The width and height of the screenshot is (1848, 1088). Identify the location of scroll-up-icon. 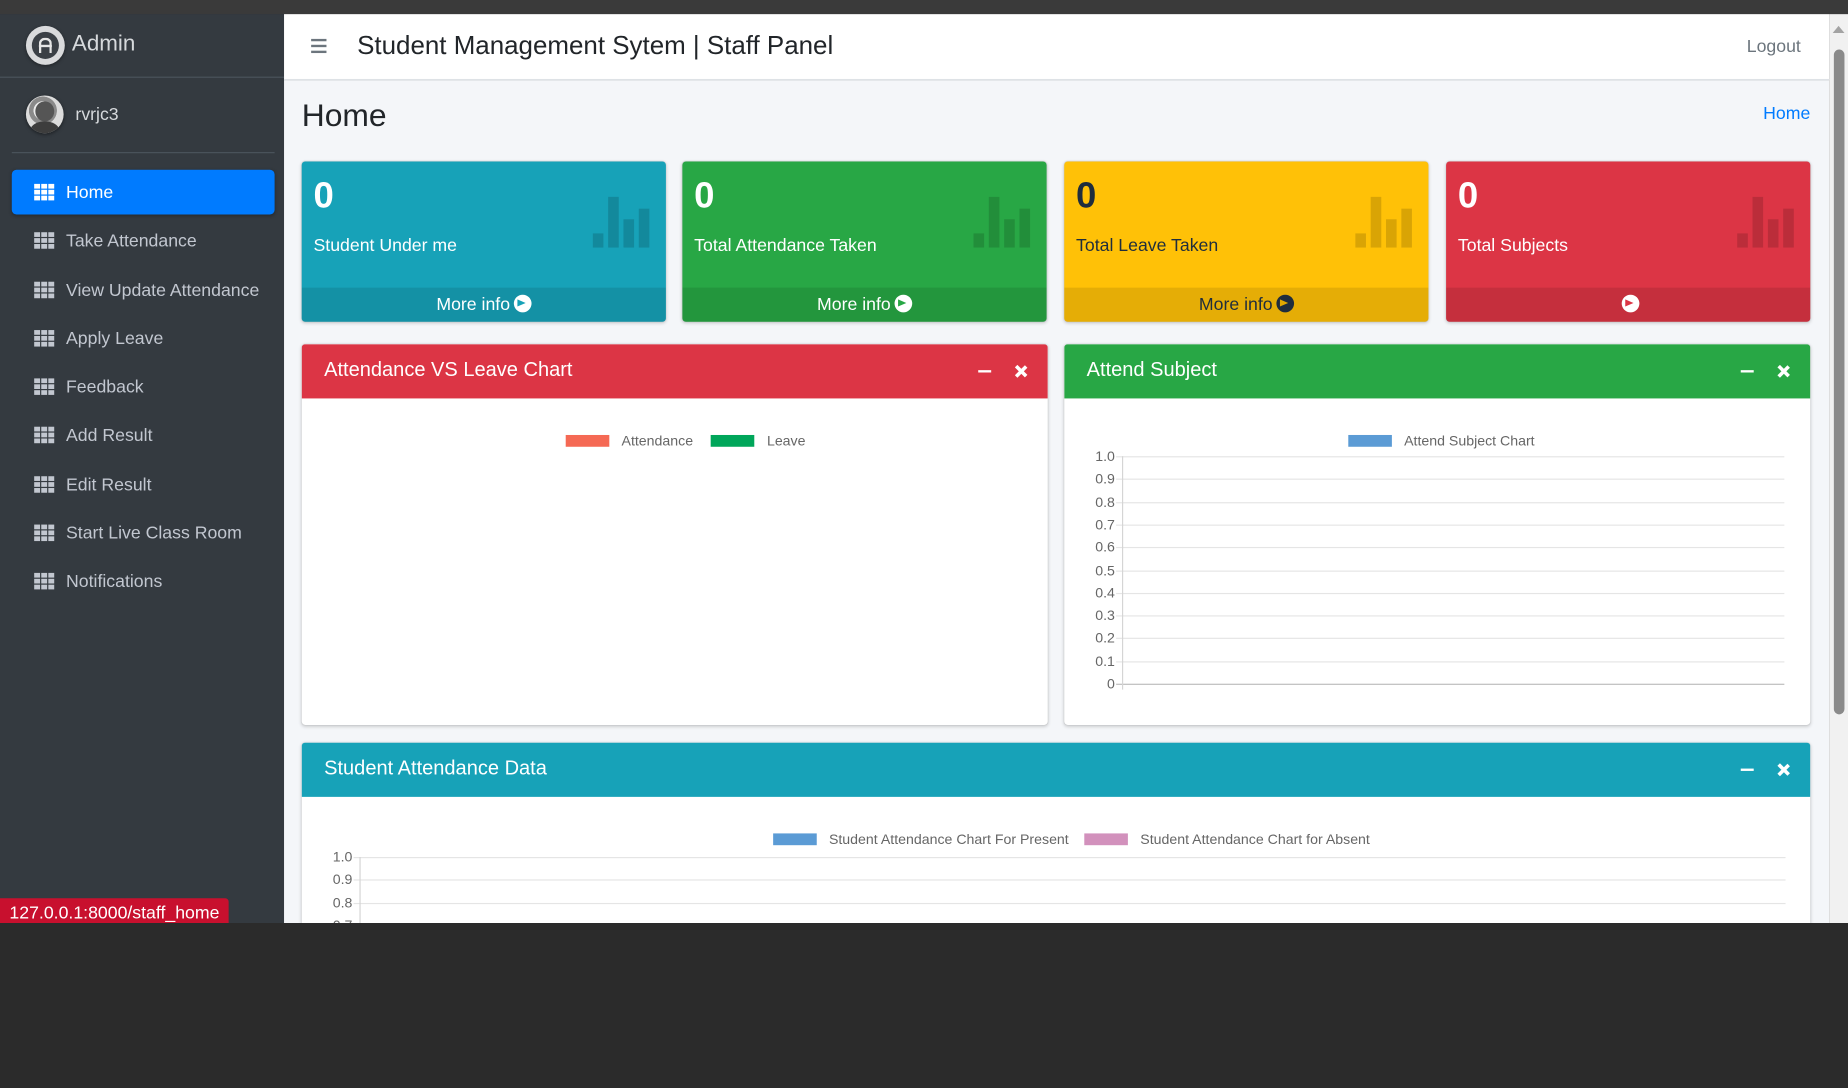
(1838, 29).